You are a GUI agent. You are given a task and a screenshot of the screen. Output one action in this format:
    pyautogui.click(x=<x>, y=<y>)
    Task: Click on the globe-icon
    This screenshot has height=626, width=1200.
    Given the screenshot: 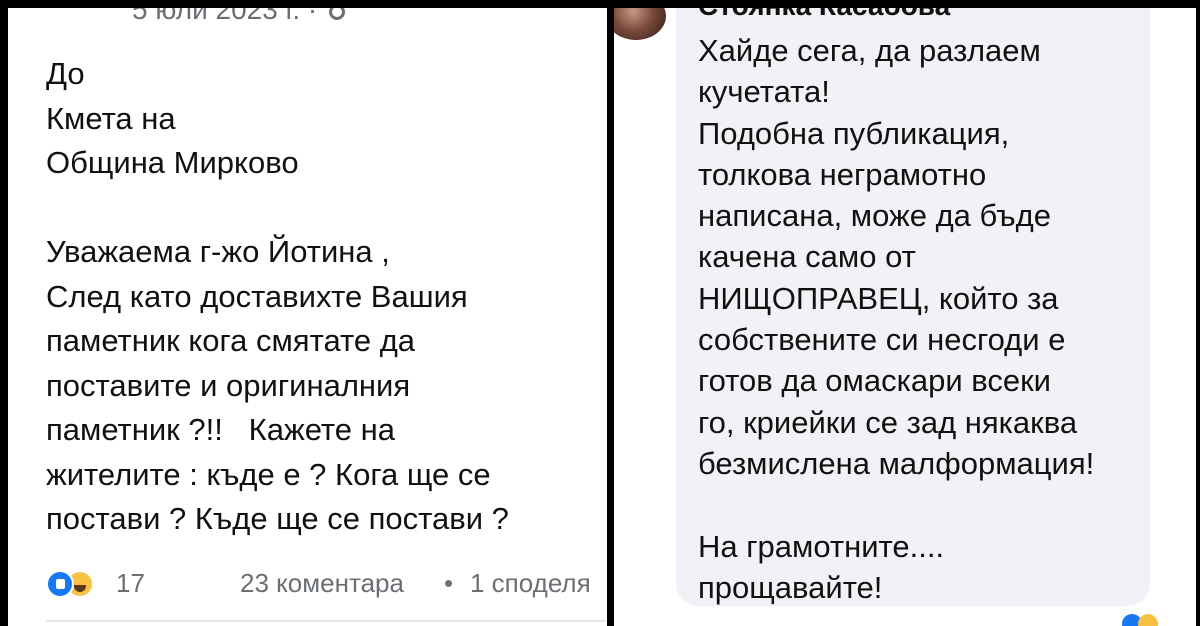 What is the action you would take?
    pyautogui.click(x=337, y=14)
    